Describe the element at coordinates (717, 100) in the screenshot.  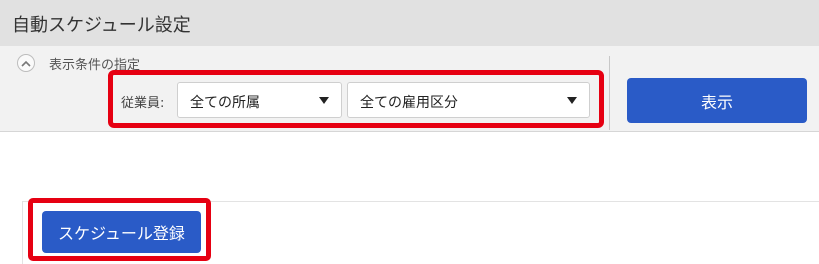
I see `show-button: 表示` at that location.